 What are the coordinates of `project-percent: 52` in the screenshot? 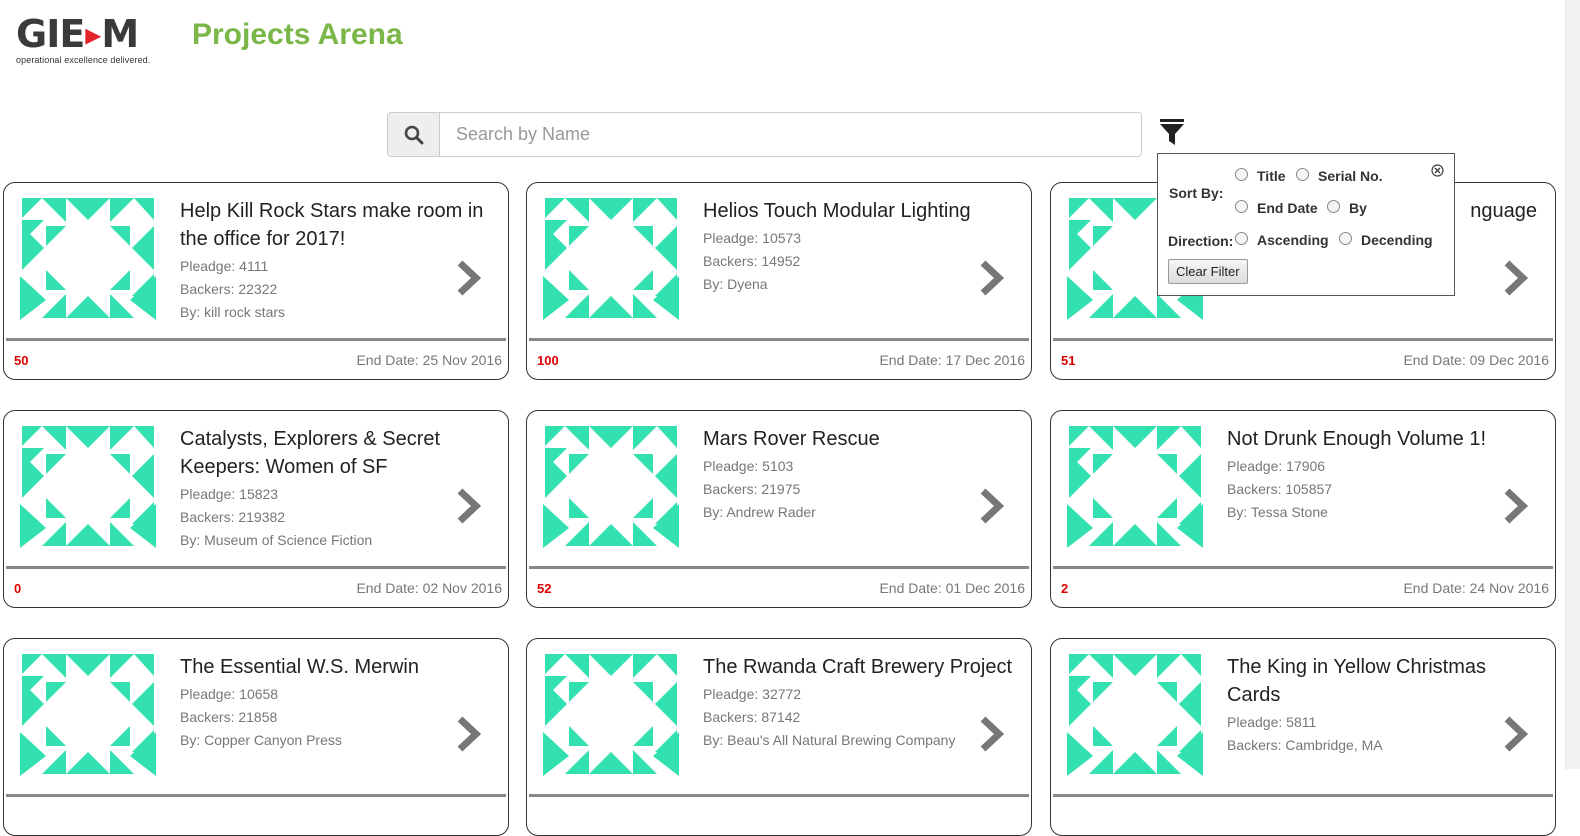 It's located at (544, 588).